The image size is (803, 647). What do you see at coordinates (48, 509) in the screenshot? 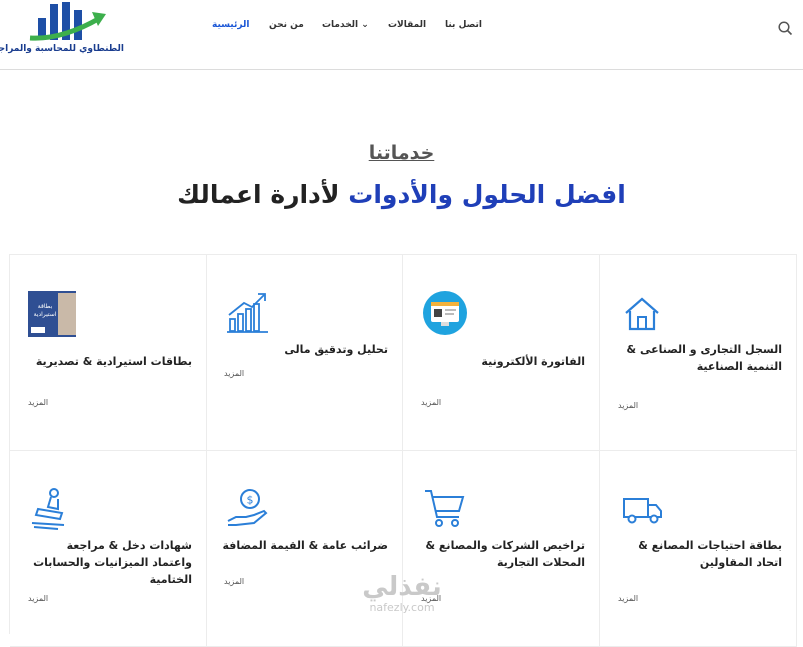
I see `stamp-icon` at bounding box center [48, 509].